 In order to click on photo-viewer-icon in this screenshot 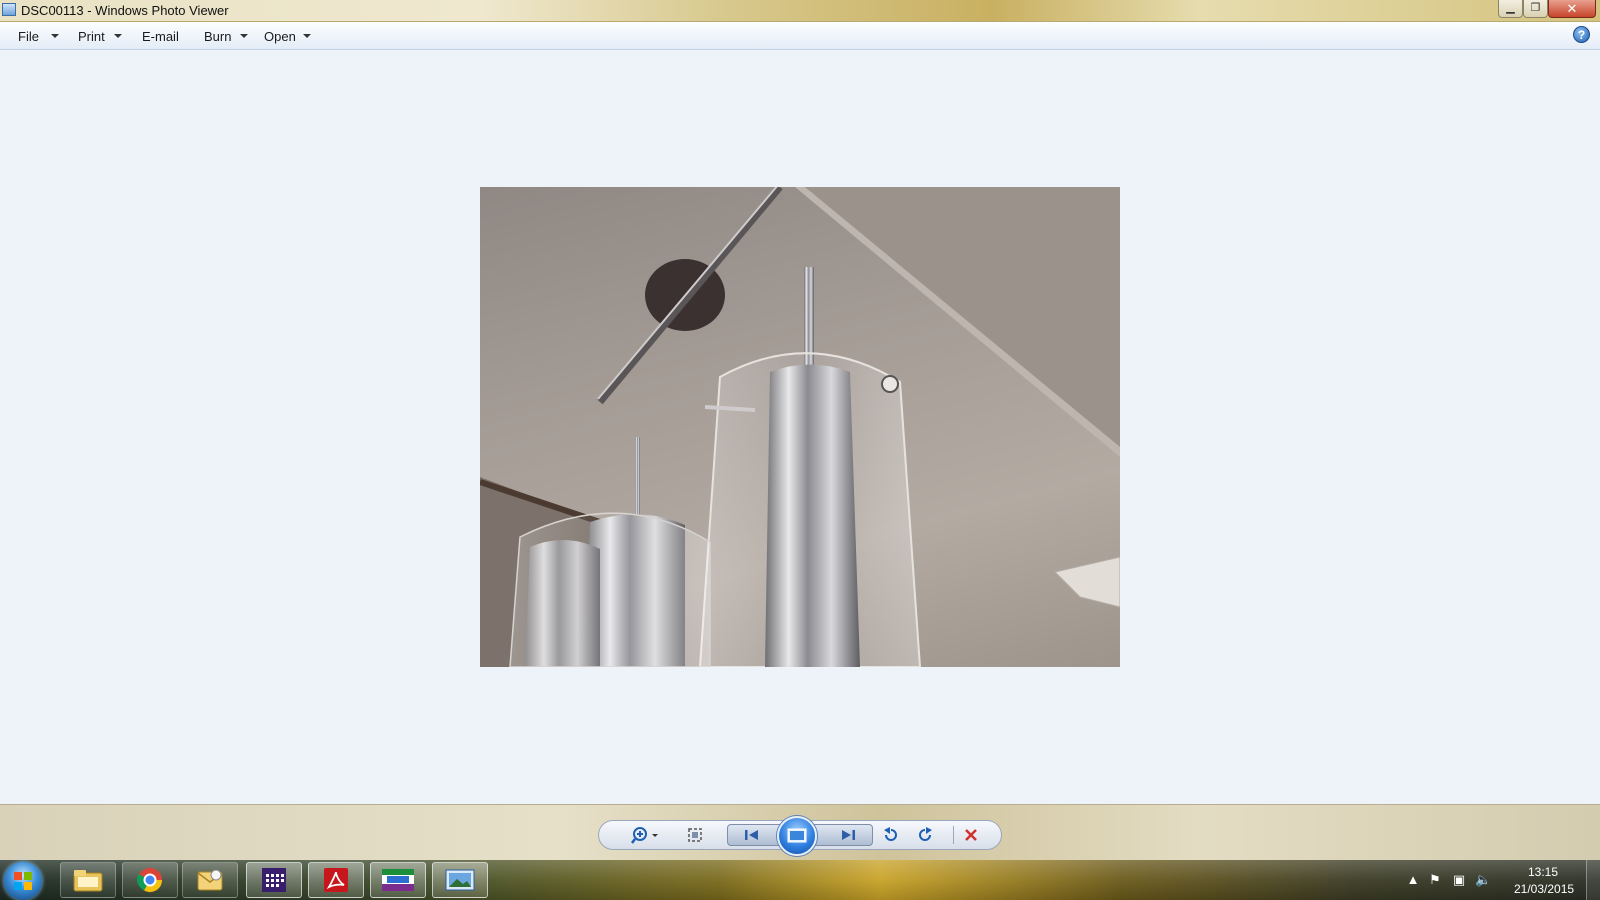, I will do `click(460, 880)`.